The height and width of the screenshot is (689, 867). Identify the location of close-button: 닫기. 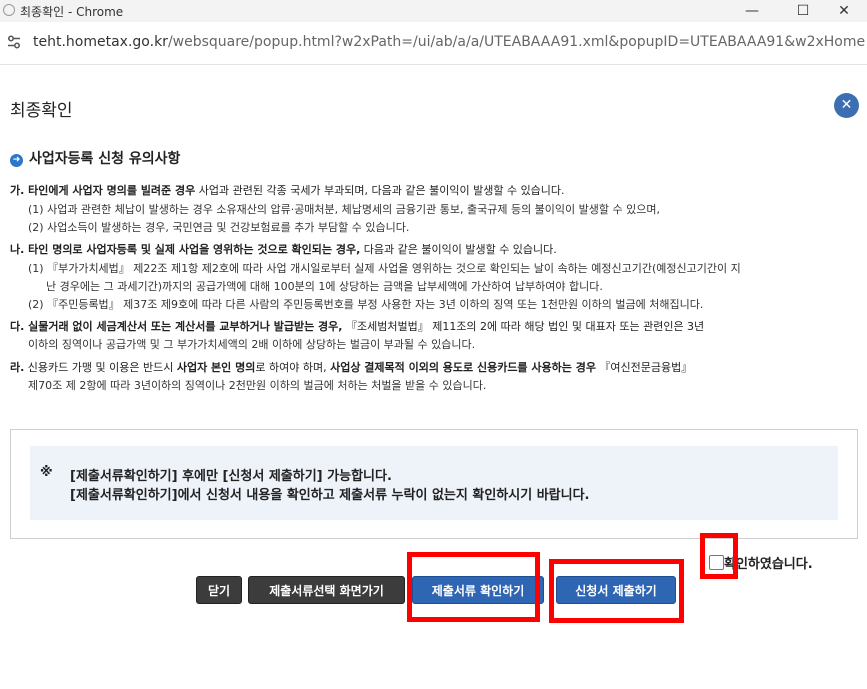
(219, 590).